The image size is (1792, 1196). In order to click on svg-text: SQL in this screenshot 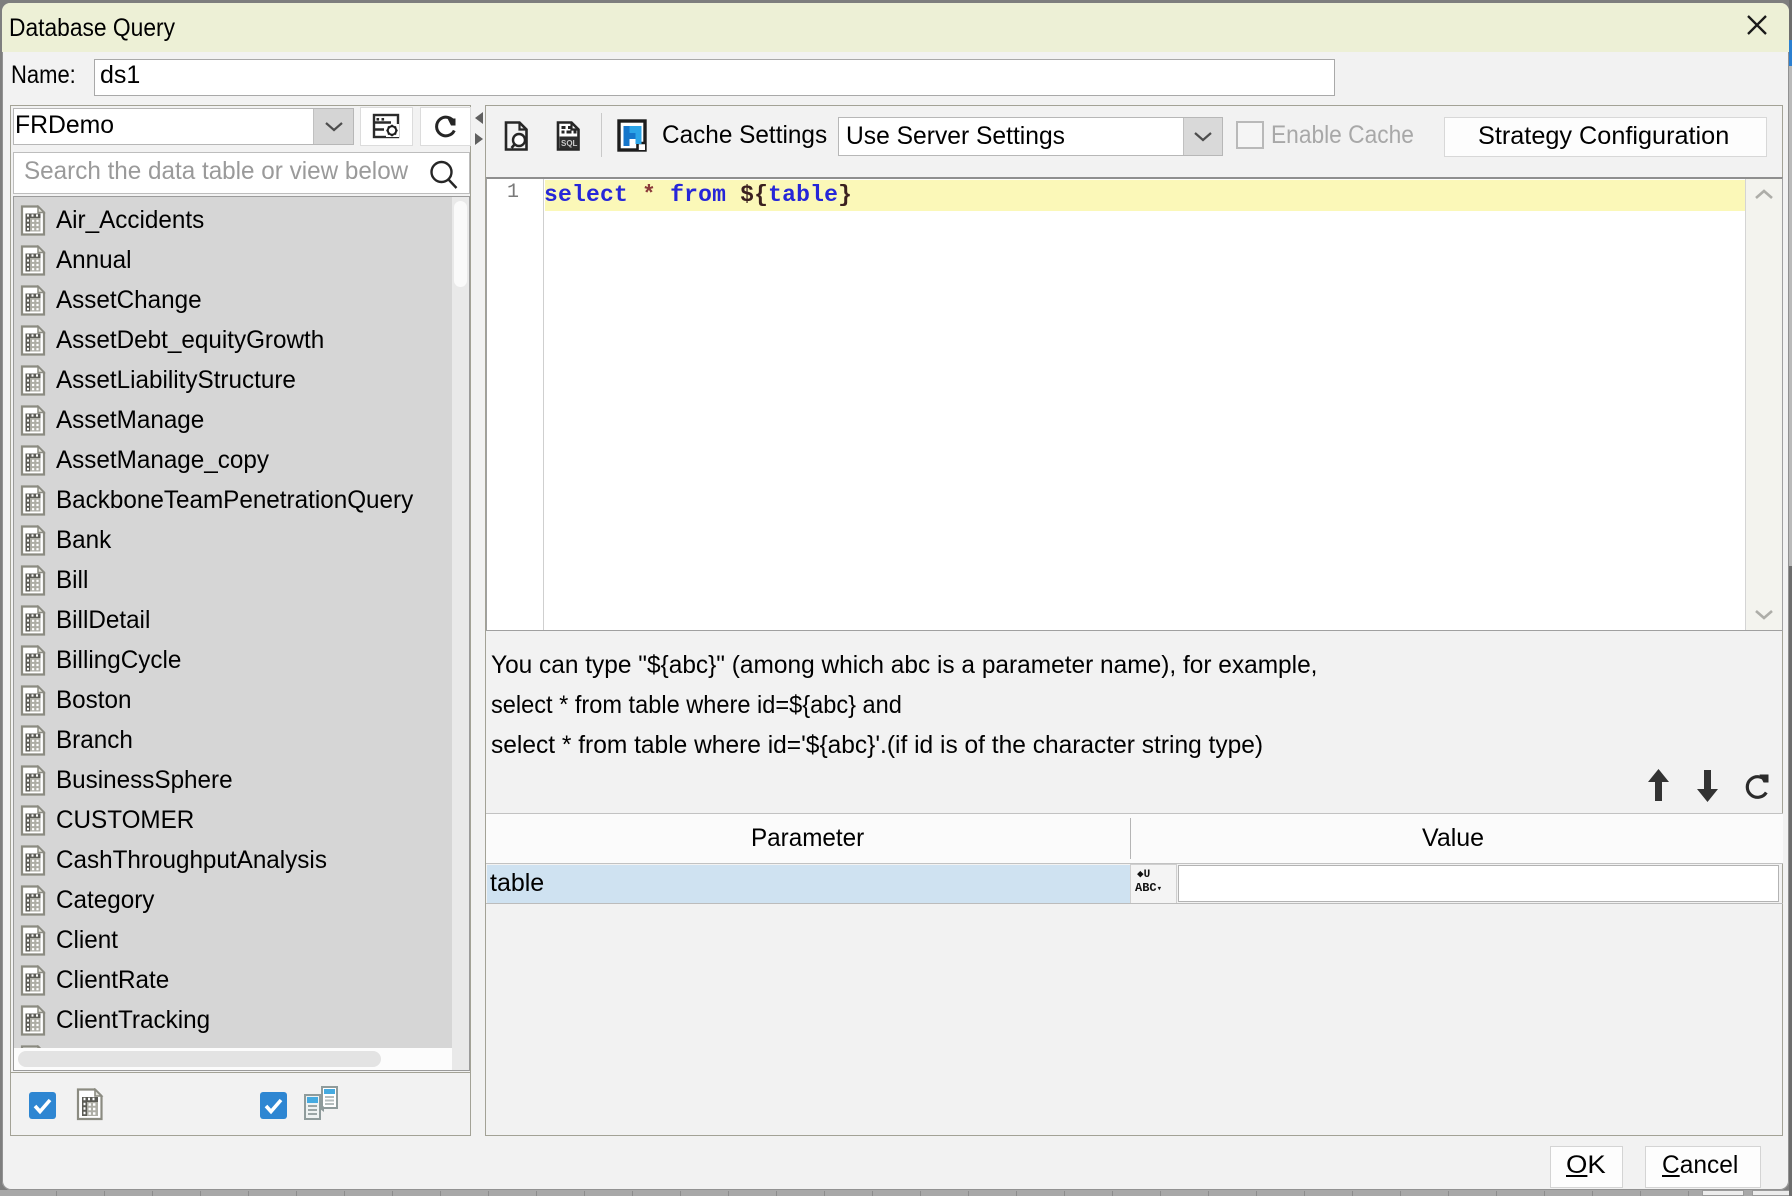, I will do `click(569, 143)`.